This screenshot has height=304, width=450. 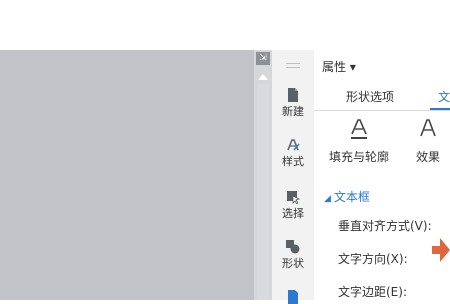 What do you see at coordinates (293, 197) in the screenshot?
I see `select-arrow-icon` at bounding box center [293, 197].